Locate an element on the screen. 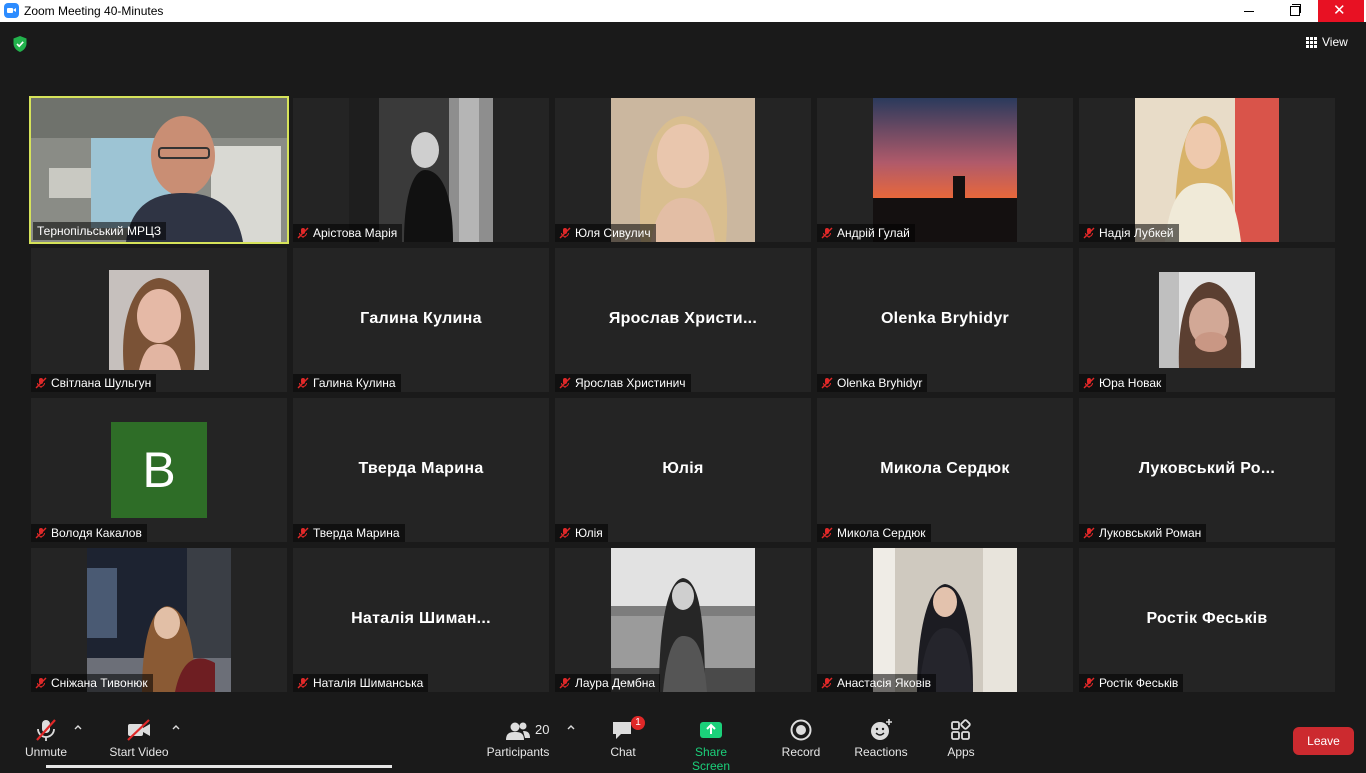 This screenshot has height=773, width=1366. participant-display-name: Юлія is located at coordinates (683, 468).